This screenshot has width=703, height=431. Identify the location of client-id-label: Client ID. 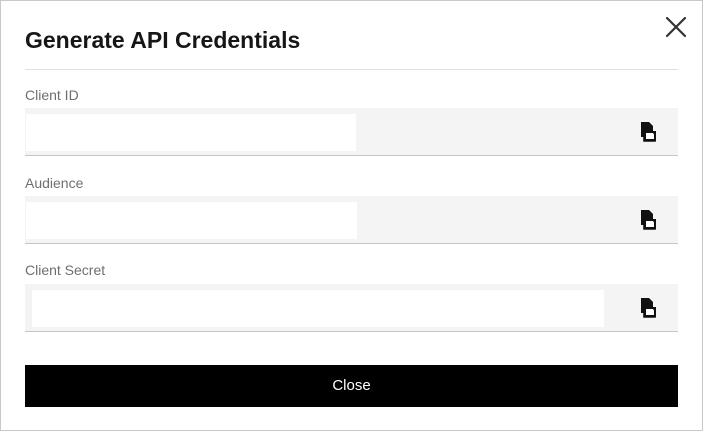
(52, 95).